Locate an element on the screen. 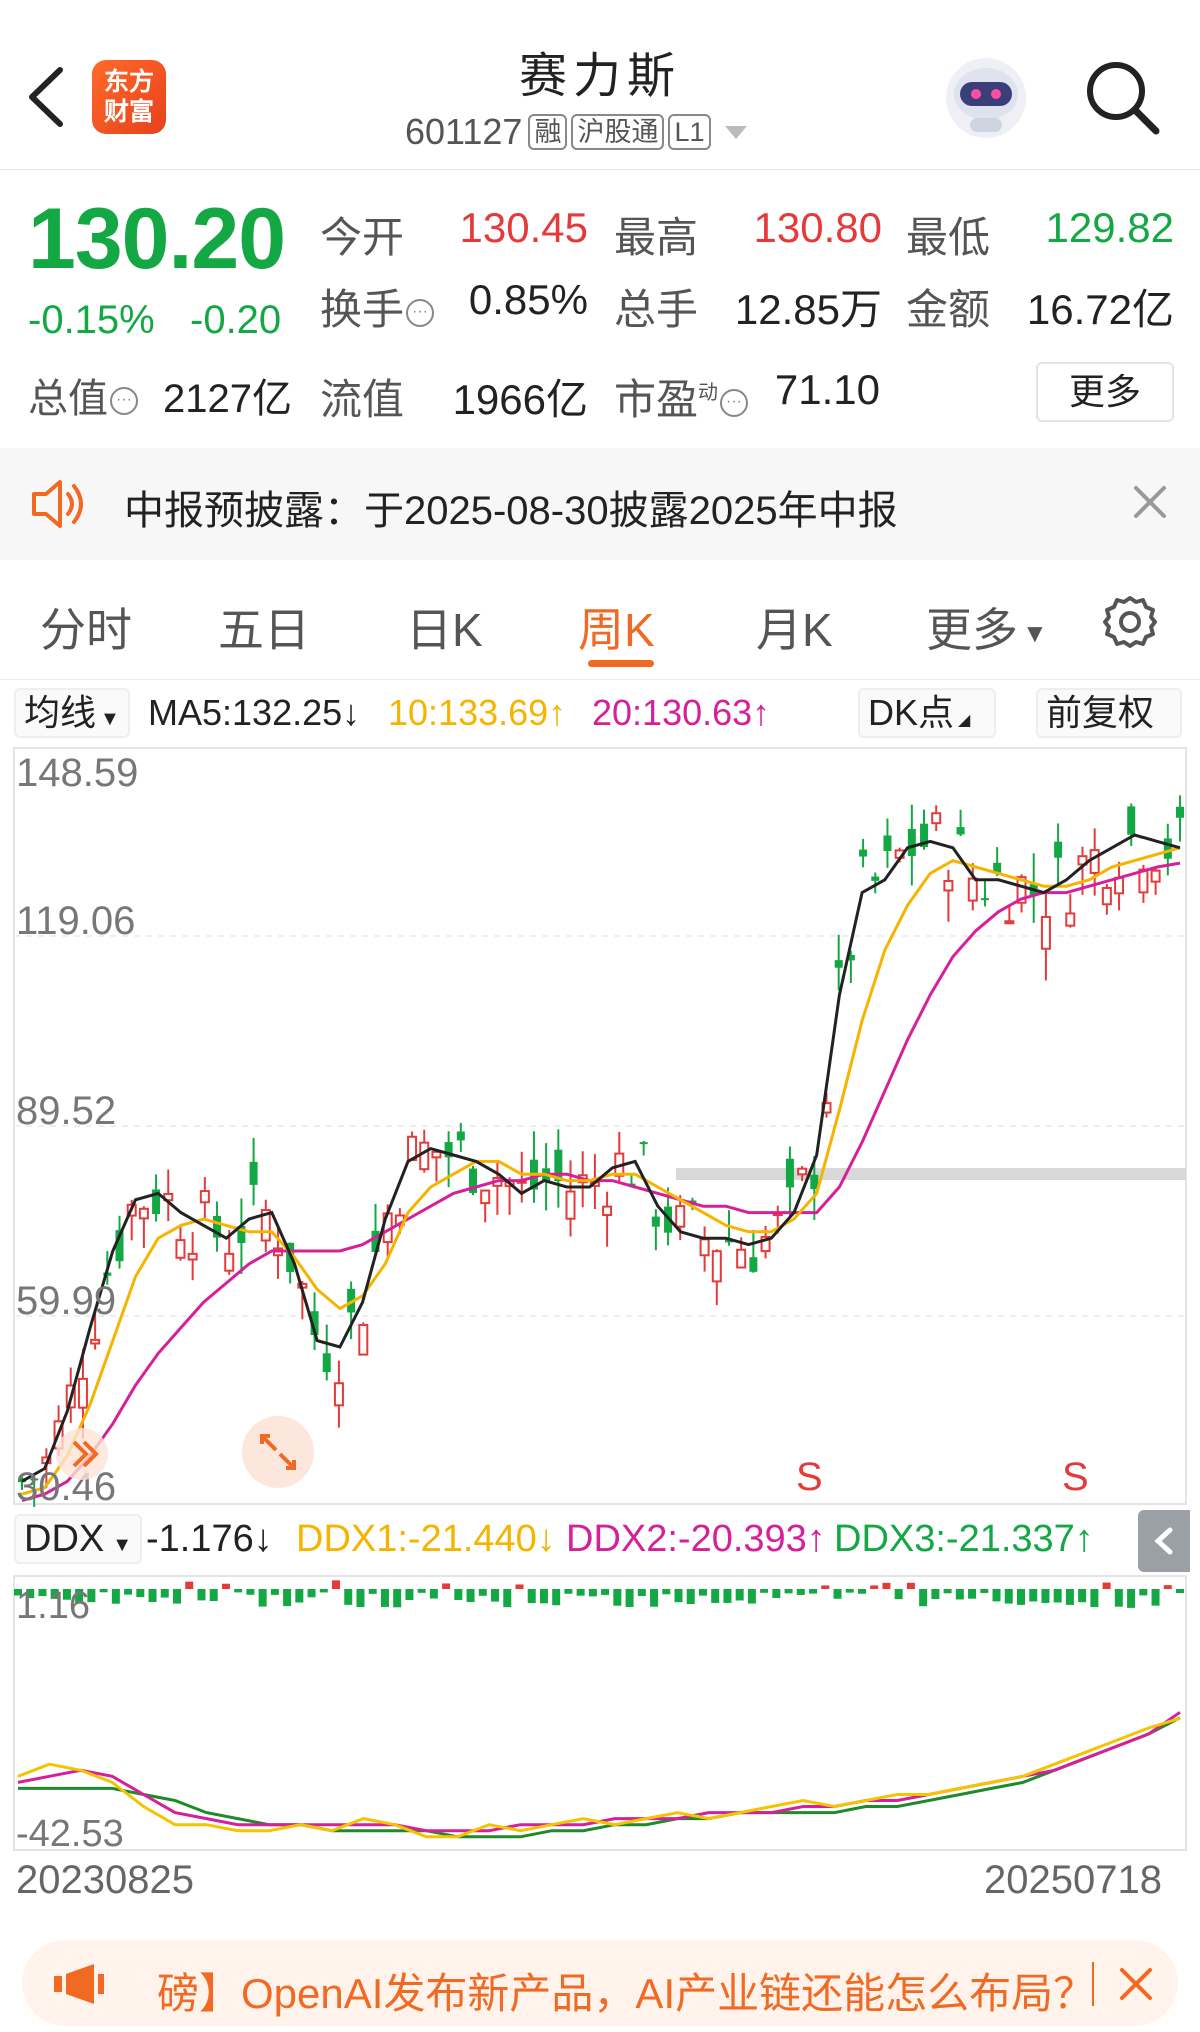  tab-intraday: 分时 is located at coordinates (86, 627).